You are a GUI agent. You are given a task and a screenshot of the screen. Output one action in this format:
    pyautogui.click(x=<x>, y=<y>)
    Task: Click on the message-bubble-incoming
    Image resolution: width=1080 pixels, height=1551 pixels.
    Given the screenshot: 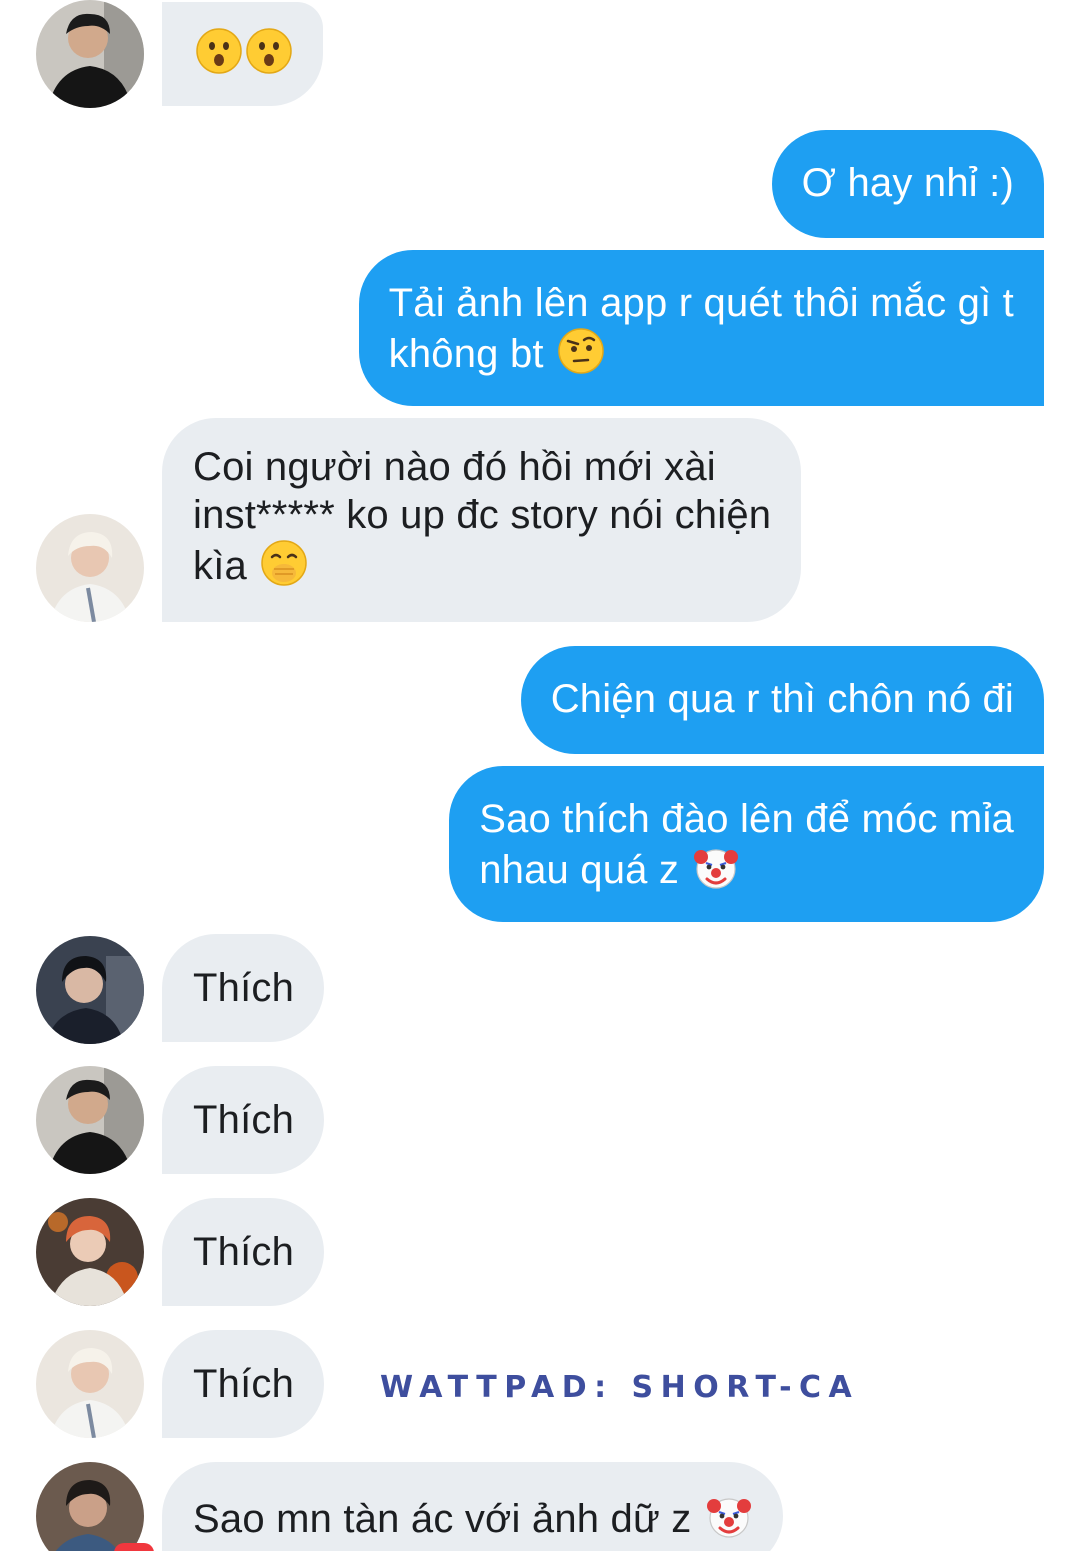 What is the action you would take?
    pyautogui.click(x=242, y=54)
    